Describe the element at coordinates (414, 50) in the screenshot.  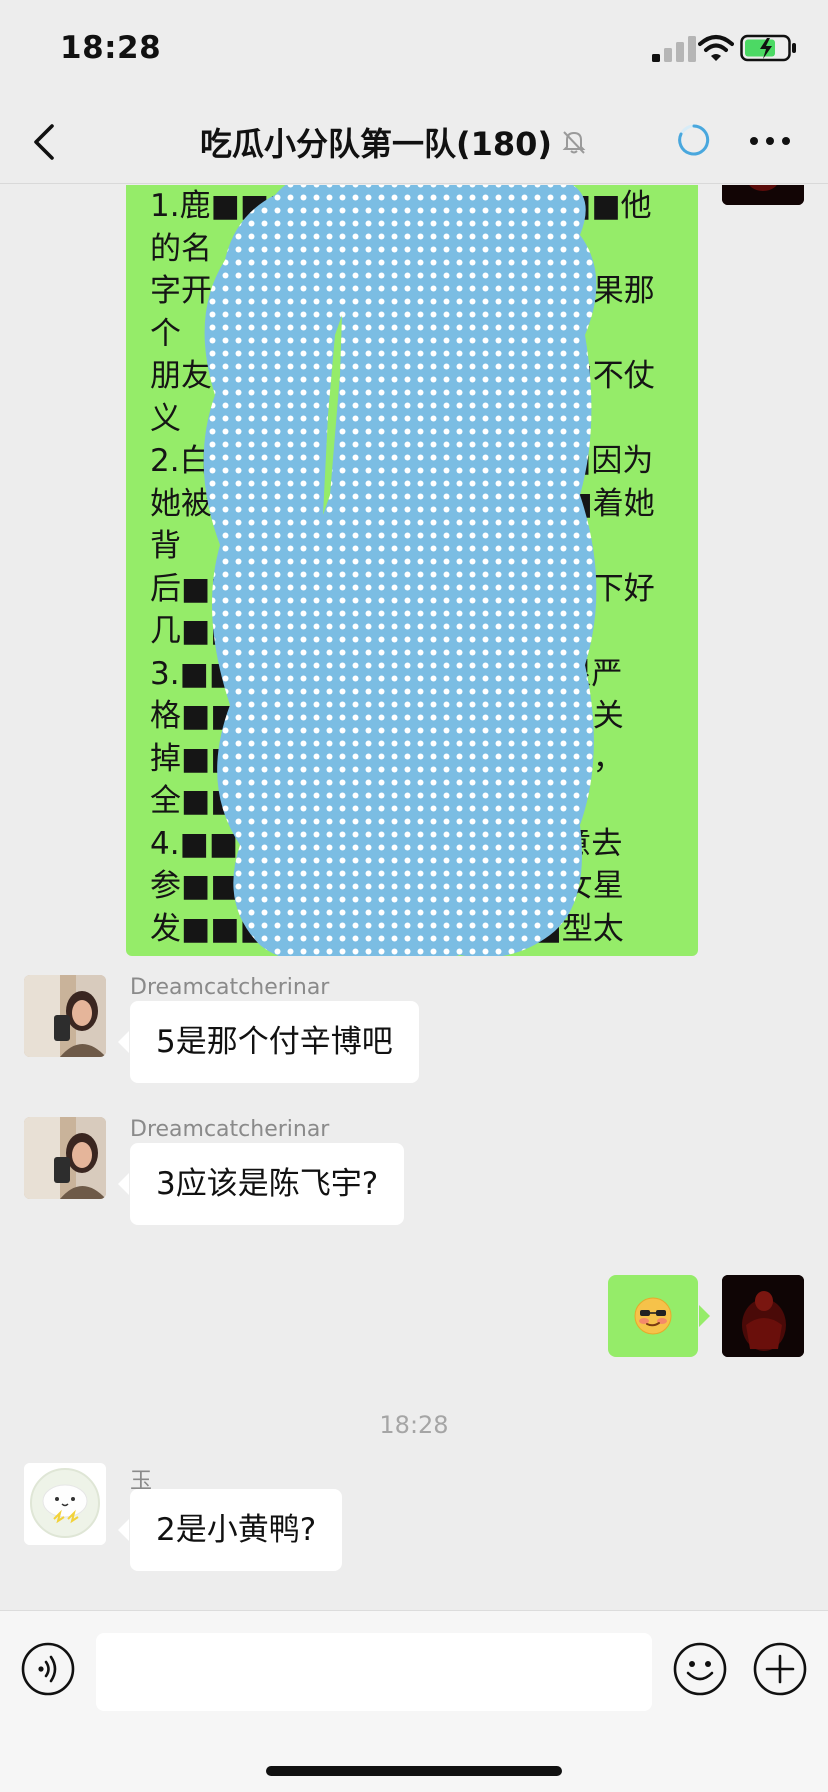
I see `status-bar: 18:28` at that location.